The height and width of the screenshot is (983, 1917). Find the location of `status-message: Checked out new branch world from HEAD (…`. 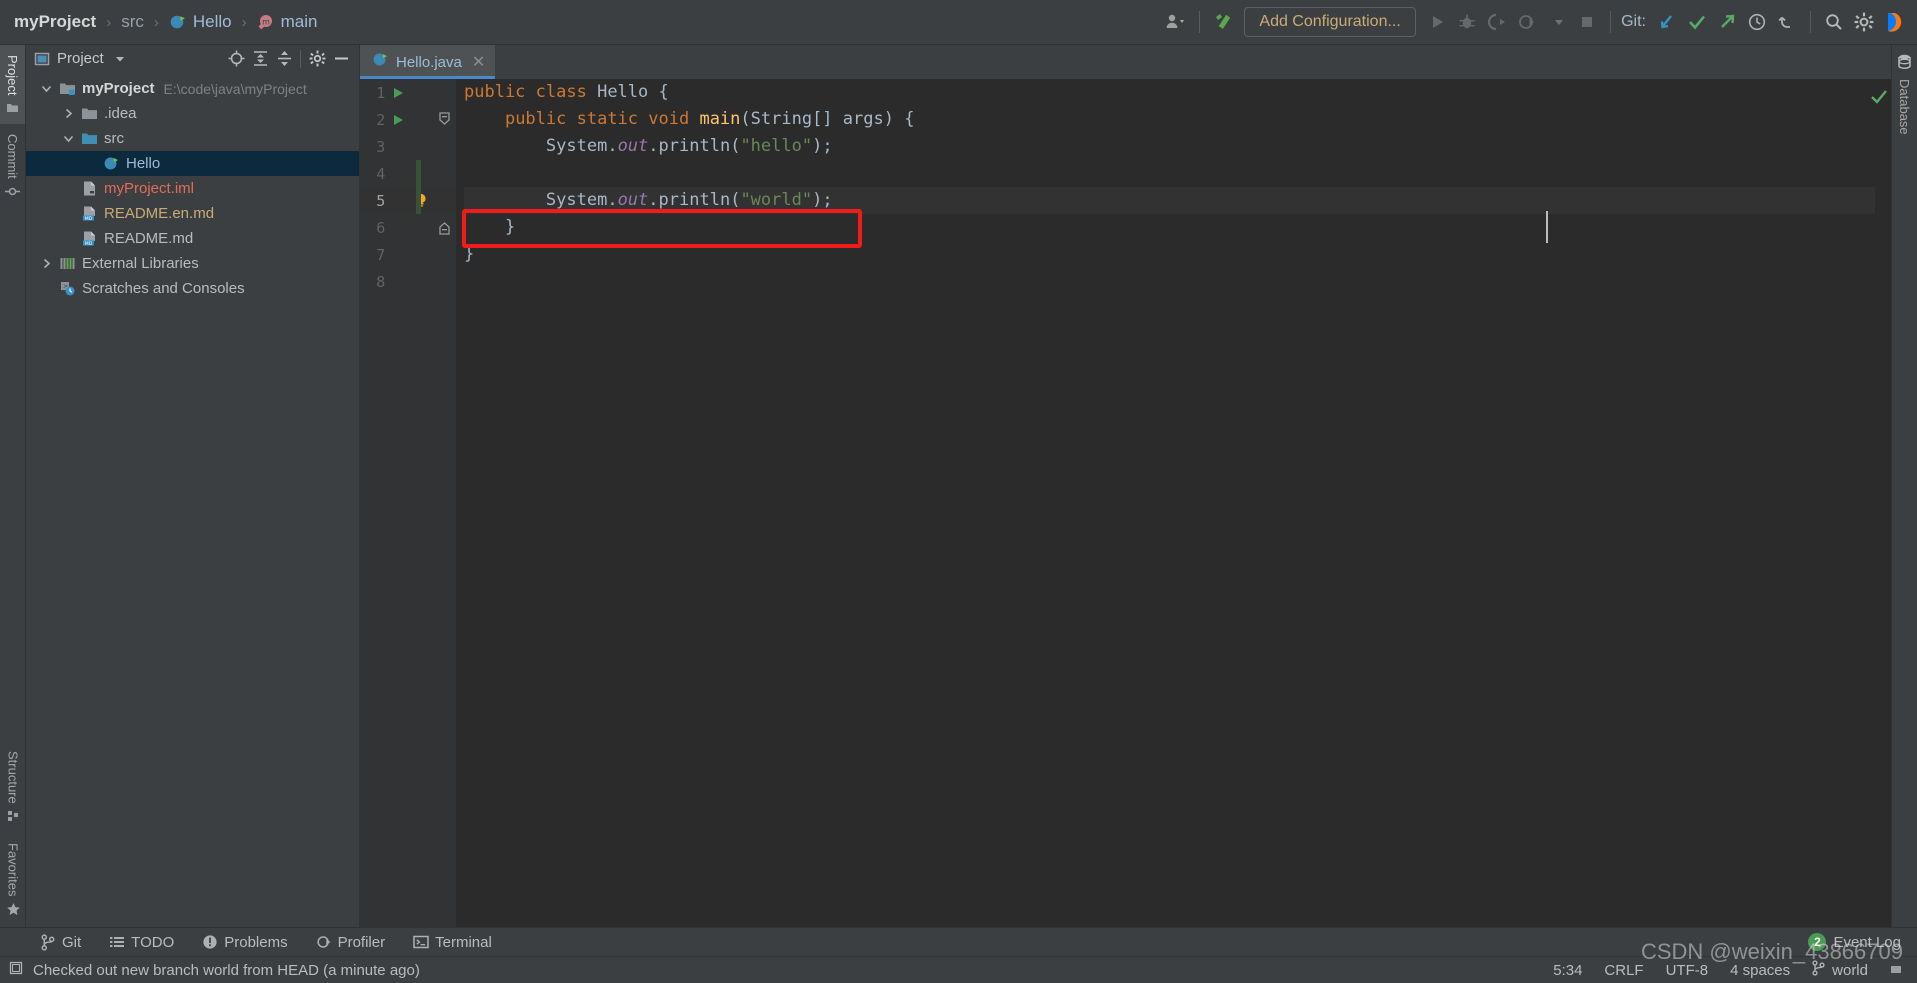

status-message: Checked out new branch world from HEAD (… is located at coordinates (214, 970).